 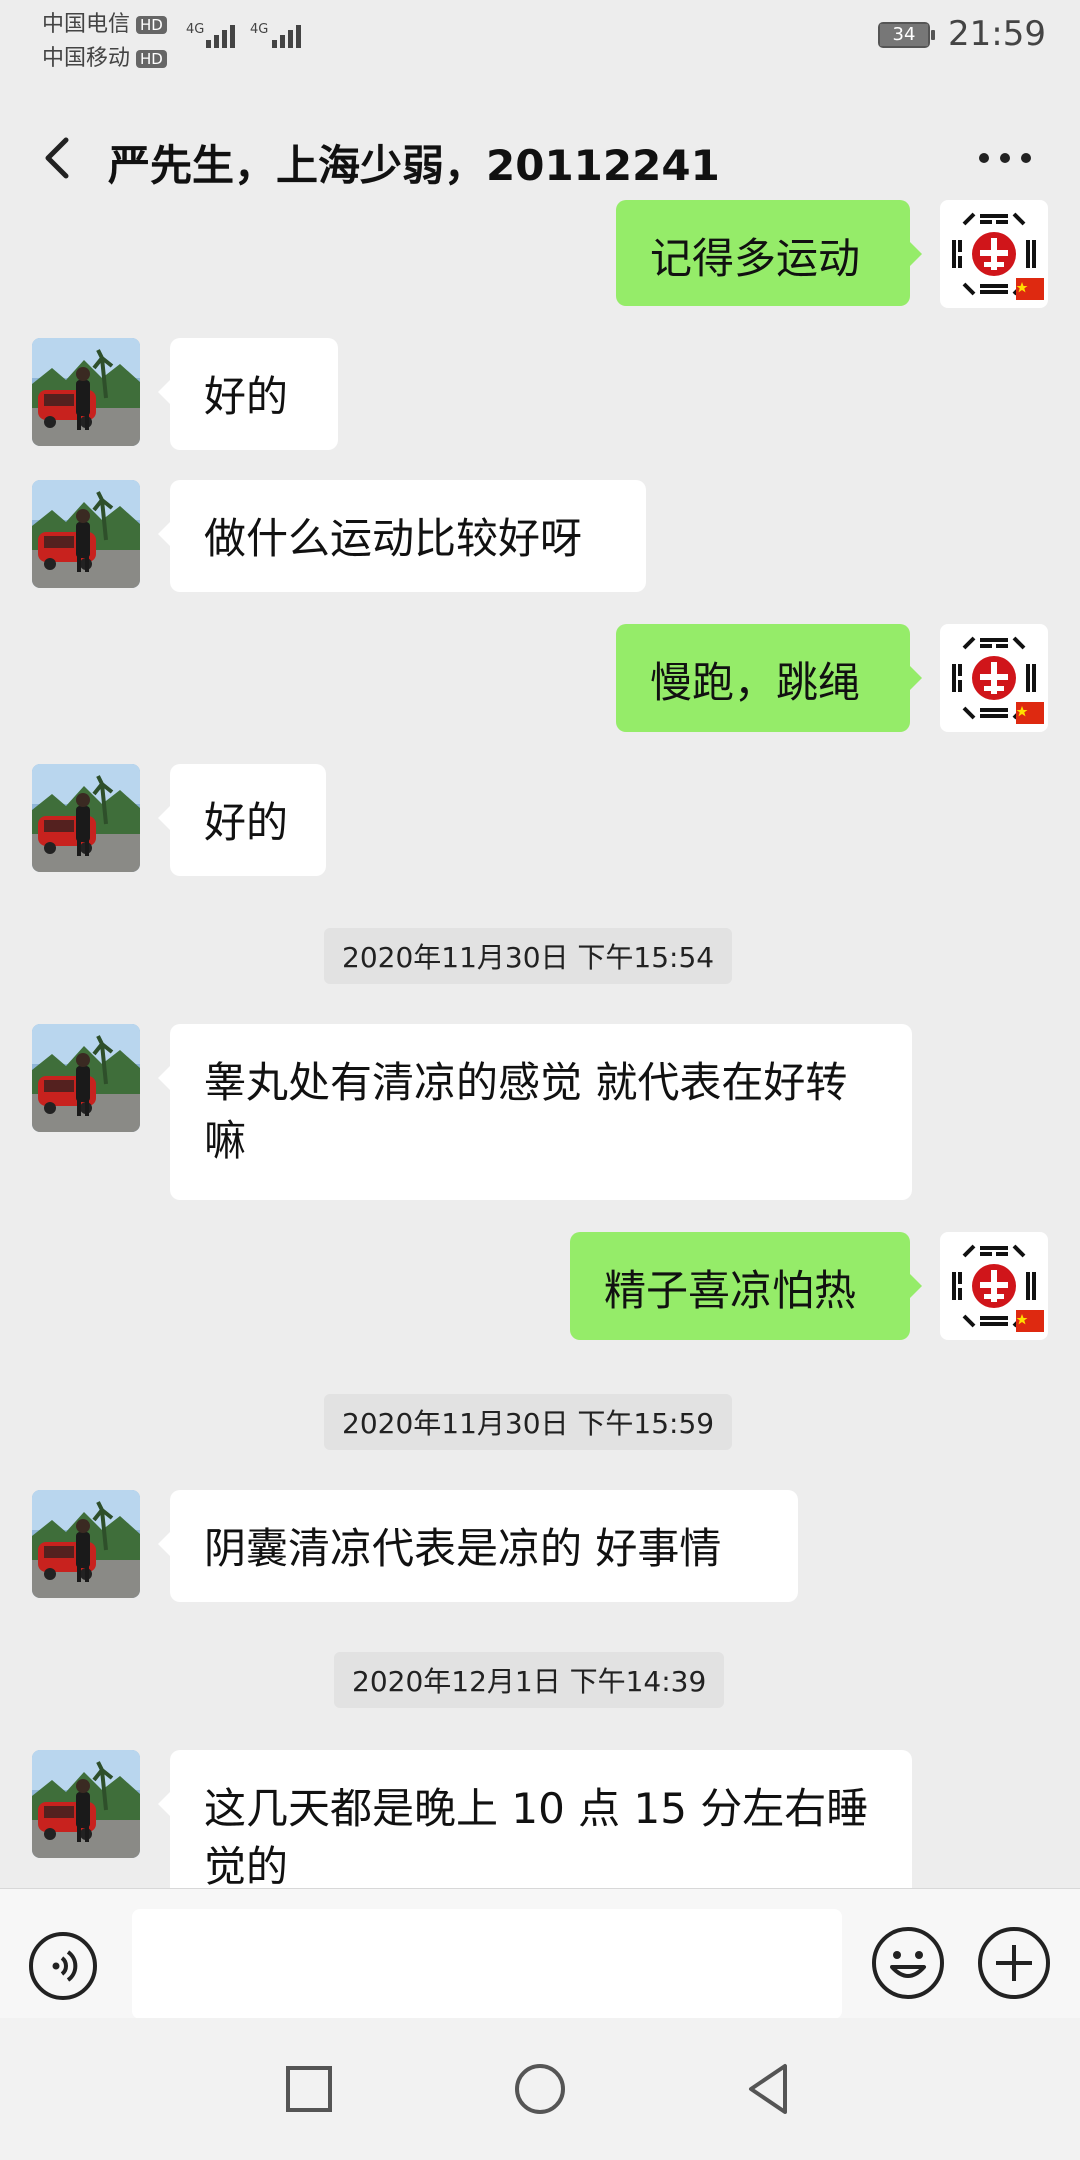 I want to click on voice-icon, so click(x=63, y=1966).